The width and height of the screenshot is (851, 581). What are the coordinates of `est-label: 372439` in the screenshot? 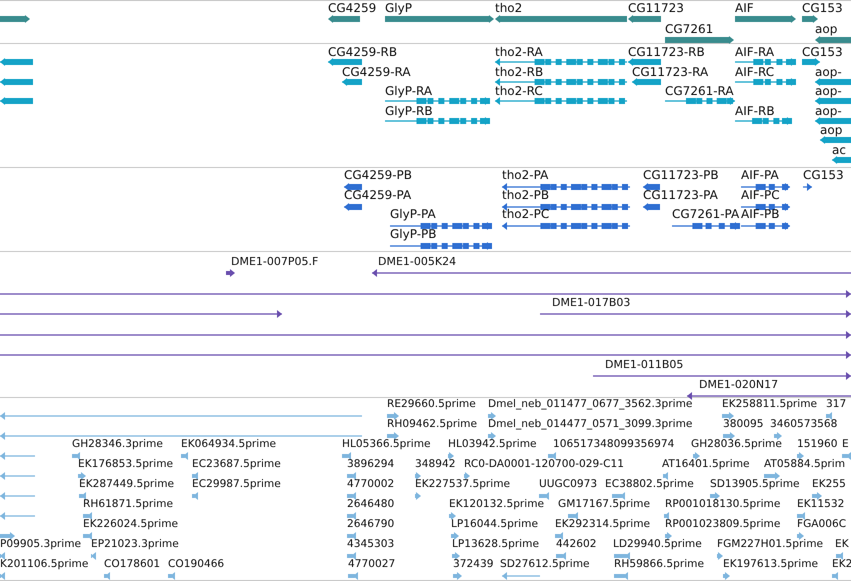 It's located at (473, 564).